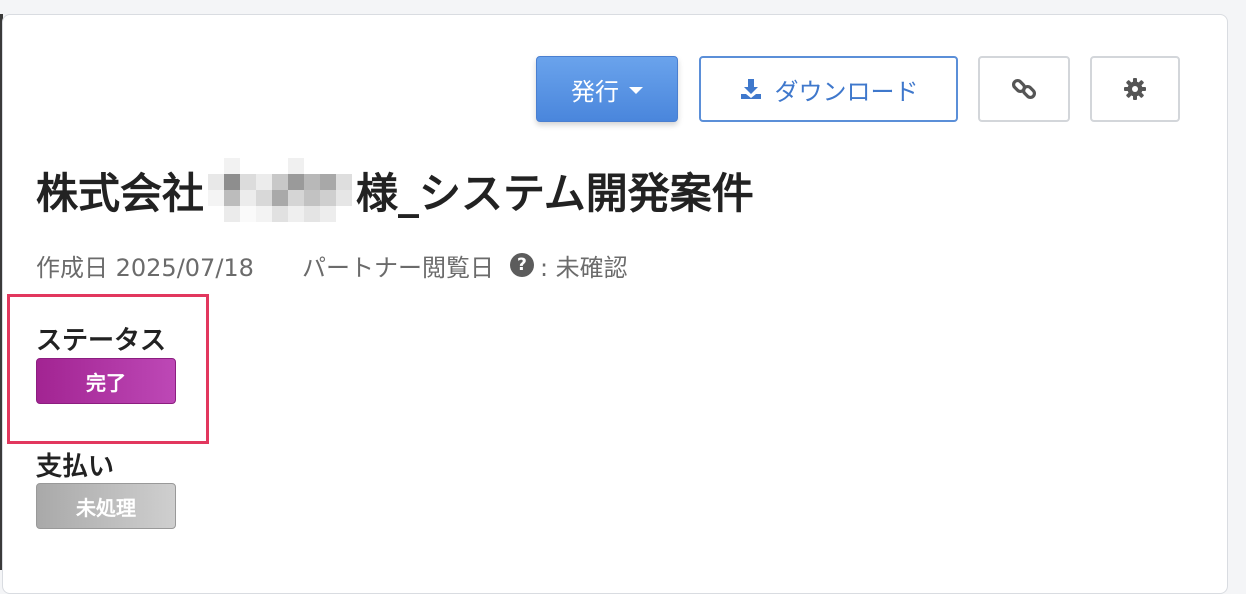  I want to click on payment-badge-text: 未処理, so click(106, 507).